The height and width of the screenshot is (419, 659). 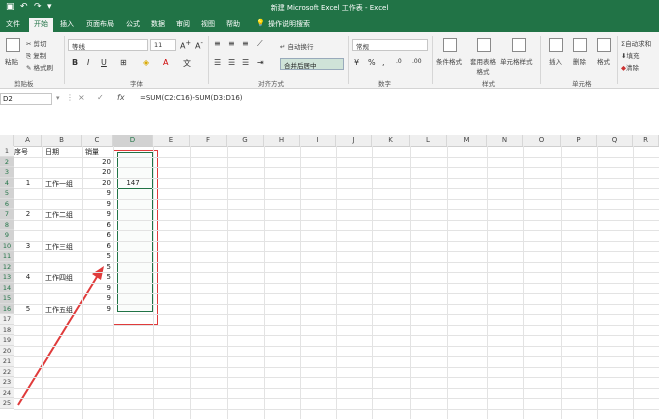 What do you see at coordinates (7, 182) in the screenshot?
I see `row-header-4: 4` at bounding box center [7, 182].